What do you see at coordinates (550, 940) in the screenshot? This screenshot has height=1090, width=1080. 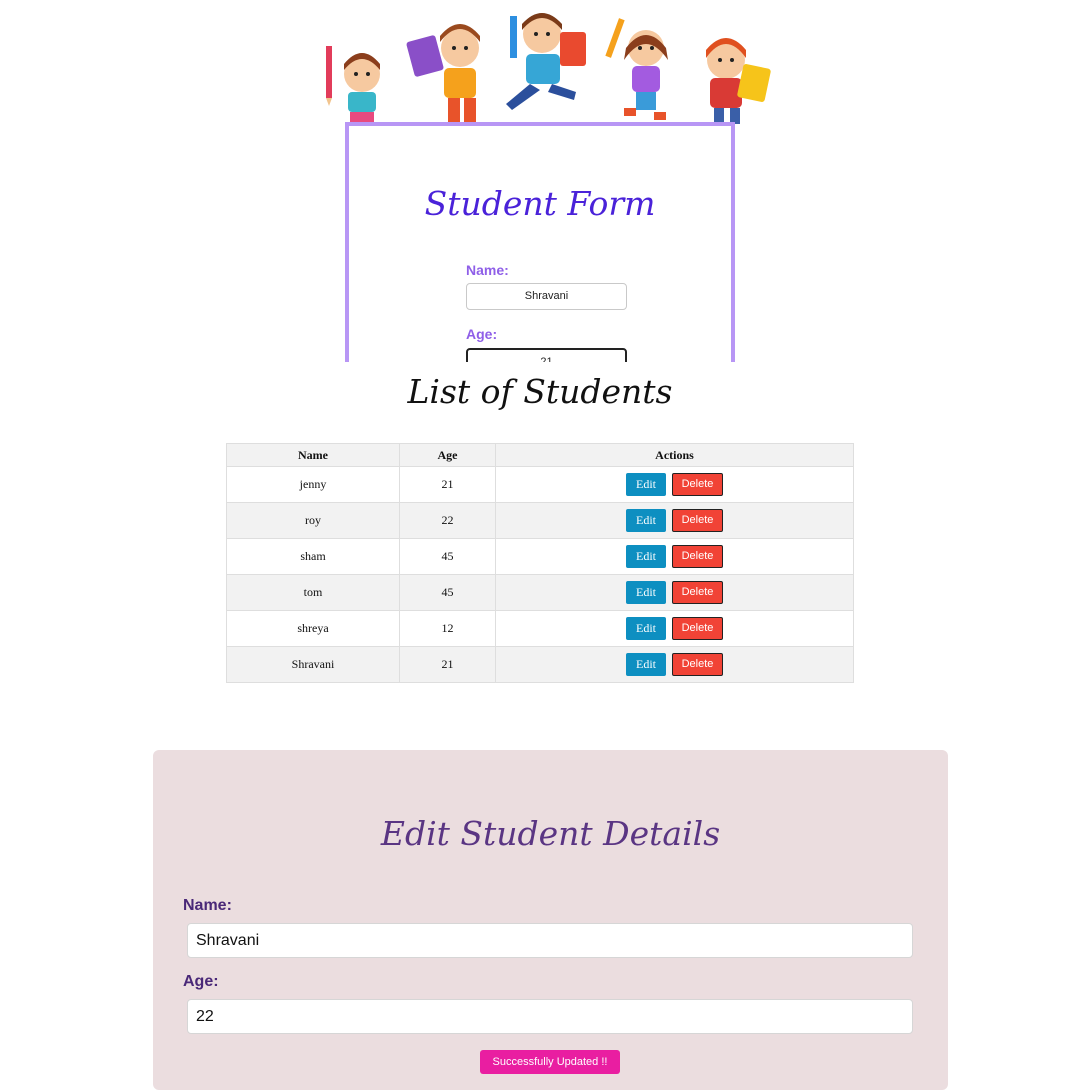 I see `edit-name-input: Shravani` at bounding box center [550, 940].